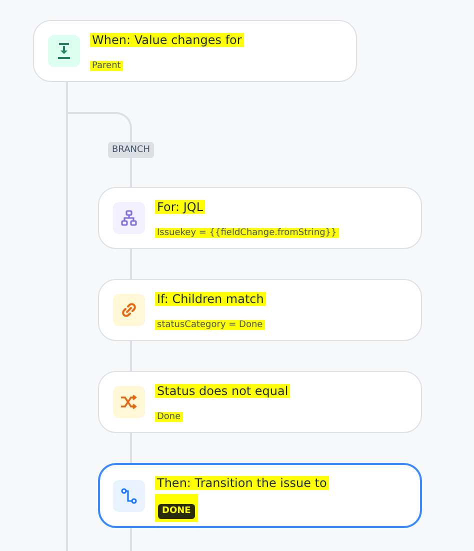  I want to click on step-subtitle: statusCategory = Done, so click(210, 325).